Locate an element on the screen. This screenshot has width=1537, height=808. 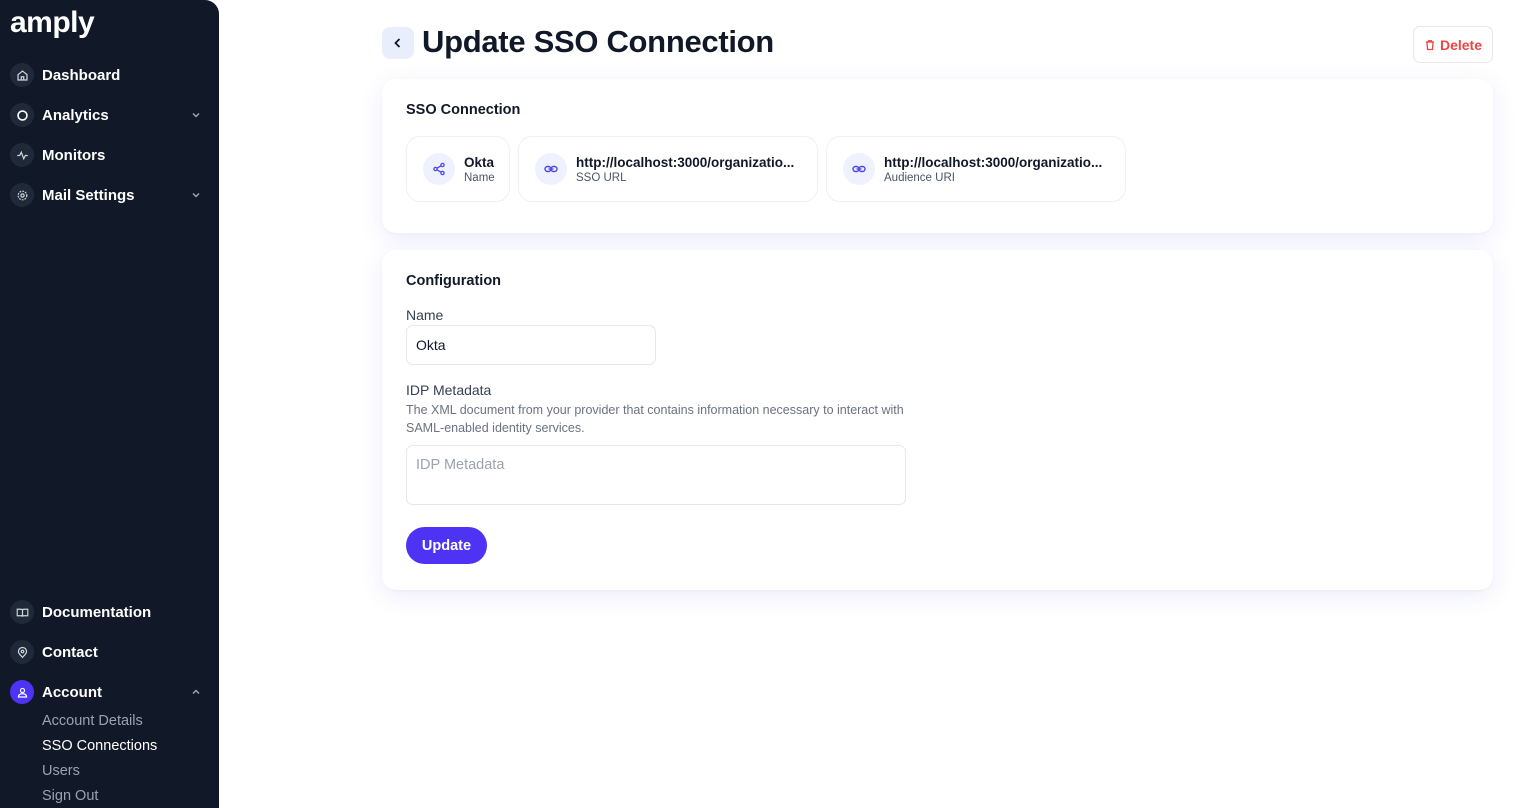
sidebar-item-label: Documentation is located at coordinates (97, 612).